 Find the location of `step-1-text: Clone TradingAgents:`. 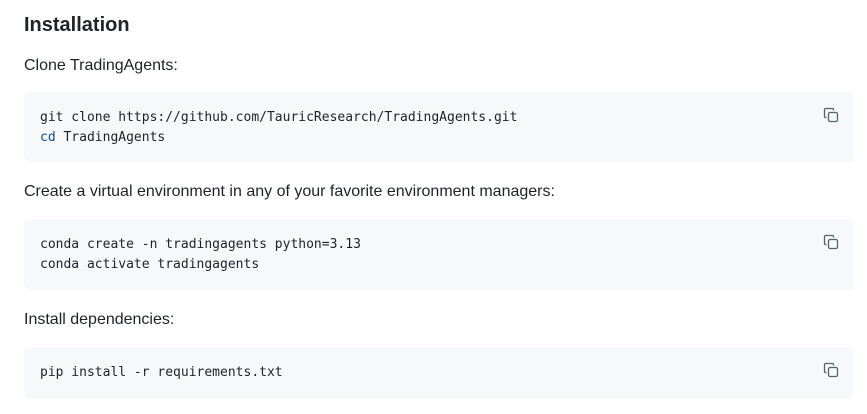

step-1-text: Clone TradingAgents: is located at coordinates (101, 65).